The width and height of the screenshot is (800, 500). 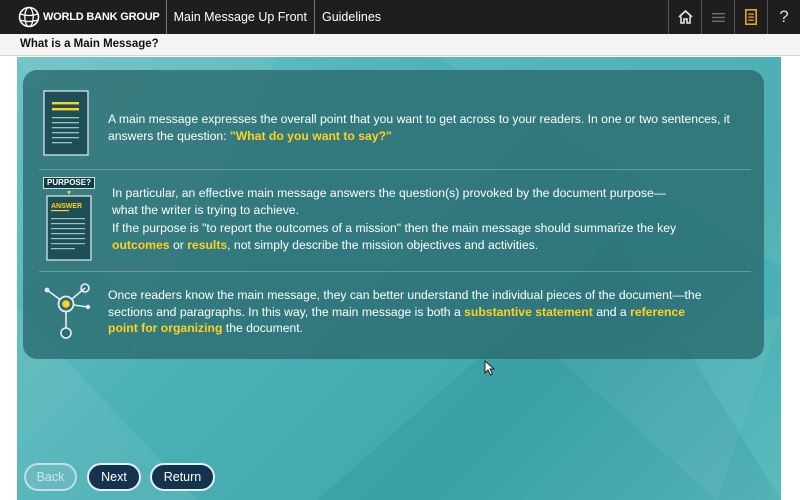 I want to click on world-bank-logo: WORLD BANK GROUP, so click(x=83, y=17).